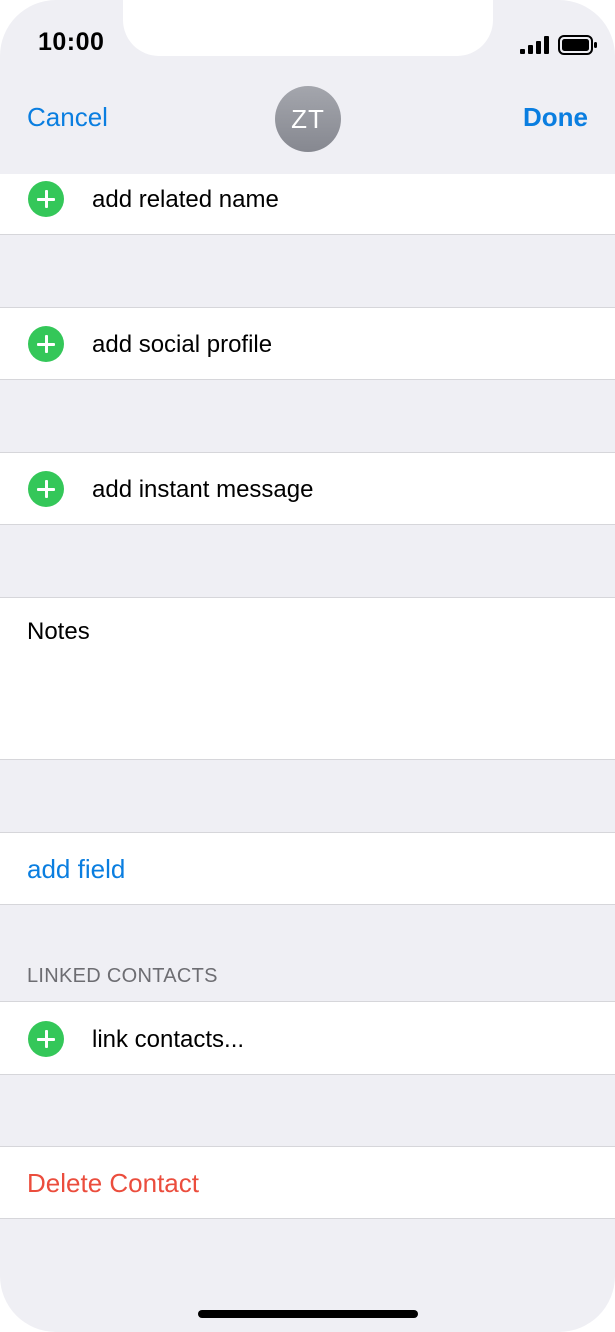 The image size is (615, 1332). Describe the element at coordinates (71, 42) in the screenshot. I see `status-time: 10:00` at that location.